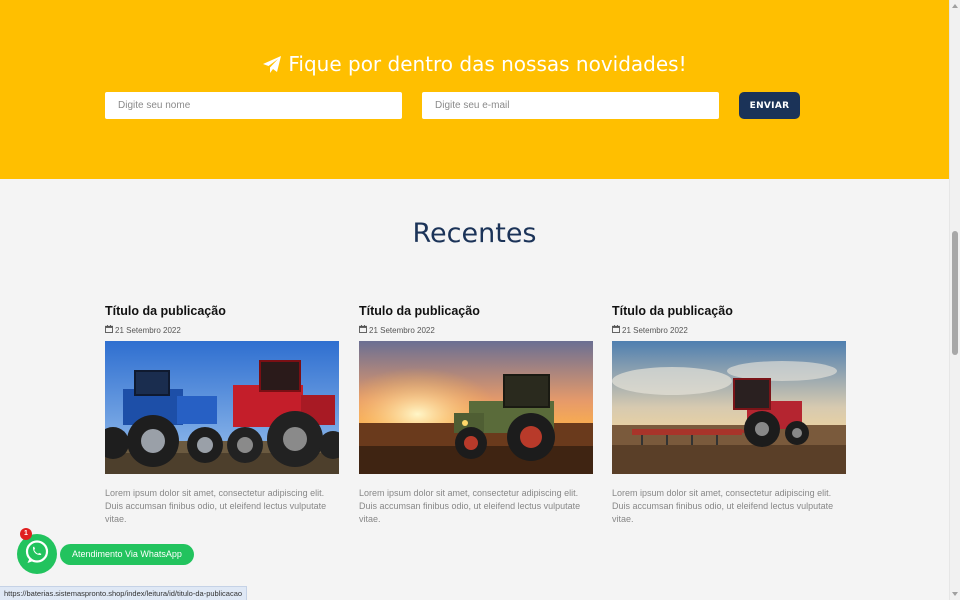  What do you see at coordinates (769, 105) in the screenshot?
I see `submit-button: ENVIAR` at bounding box center [769, 105].